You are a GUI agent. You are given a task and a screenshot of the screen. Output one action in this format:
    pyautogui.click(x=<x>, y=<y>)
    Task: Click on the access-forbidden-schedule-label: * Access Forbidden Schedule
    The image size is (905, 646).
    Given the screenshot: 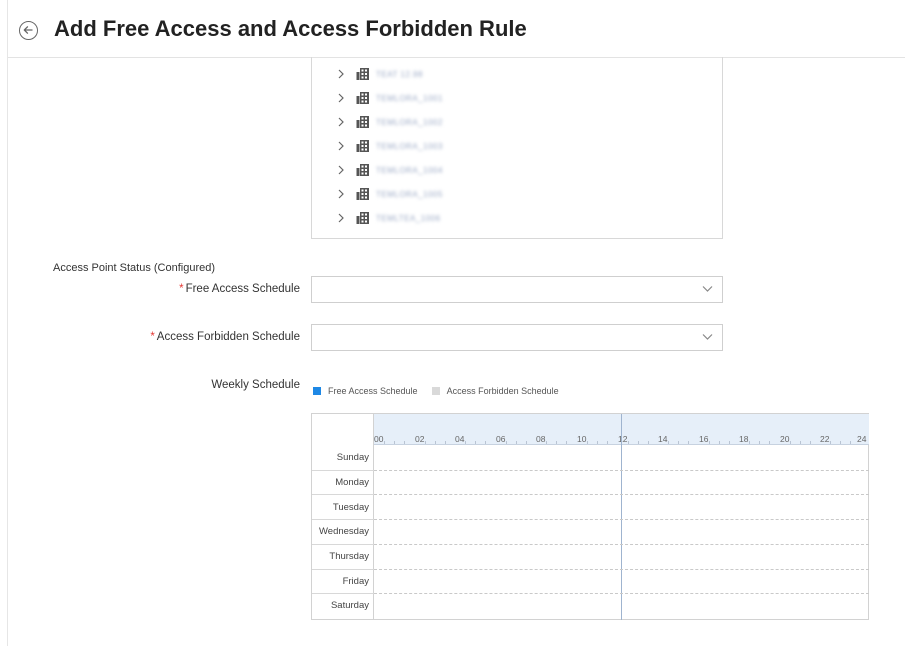 What is the action you would take?
    pyautogui.click(x=225, y=337)
    